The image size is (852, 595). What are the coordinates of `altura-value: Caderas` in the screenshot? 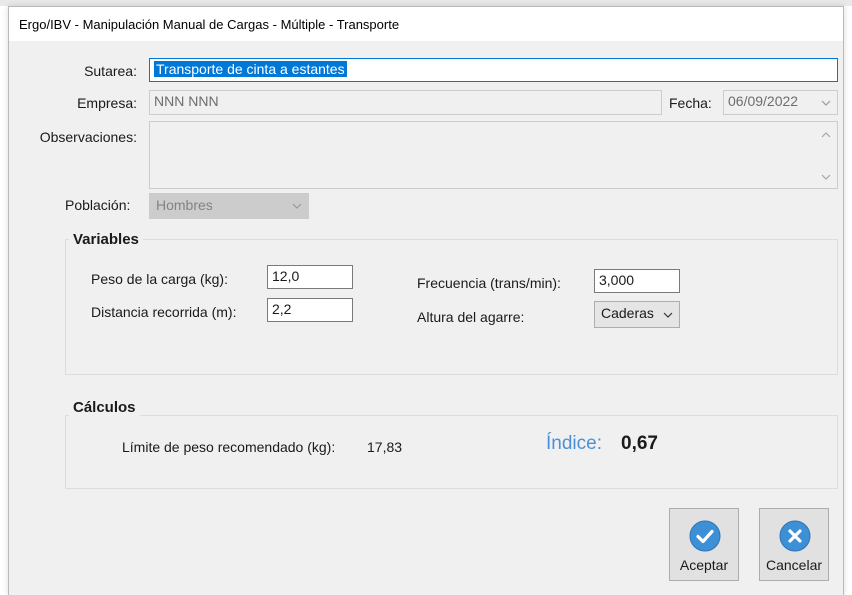 It's located at (627, 313).